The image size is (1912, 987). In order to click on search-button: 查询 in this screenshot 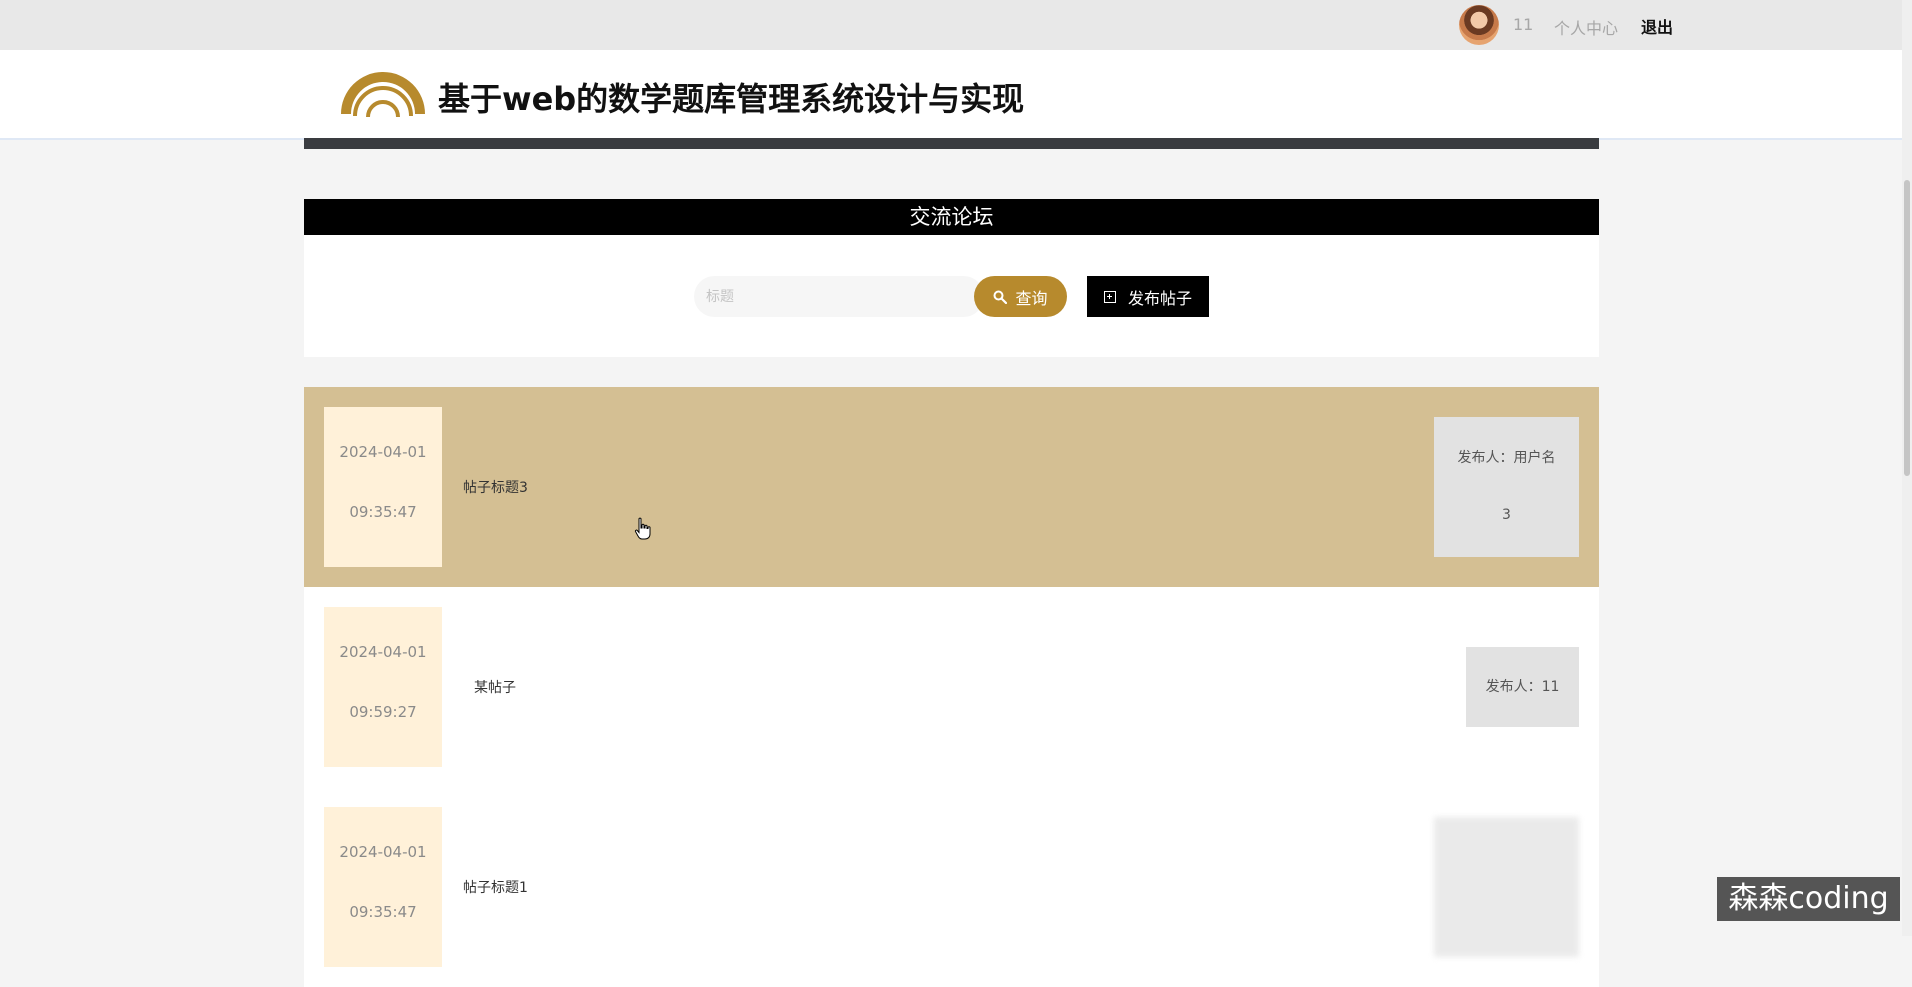, I will do `click(1020, 296)`.